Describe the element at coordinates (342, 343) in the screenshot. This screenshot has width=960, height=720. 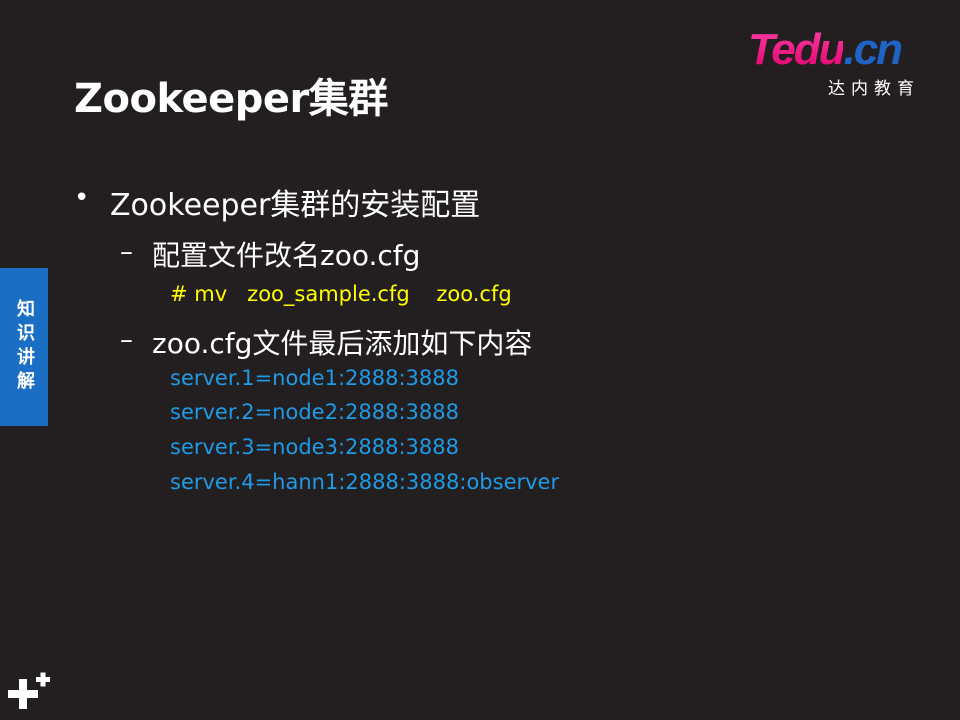
I see `sub-item-append: zoo.cfg文件最后添加如下内容` at that location.